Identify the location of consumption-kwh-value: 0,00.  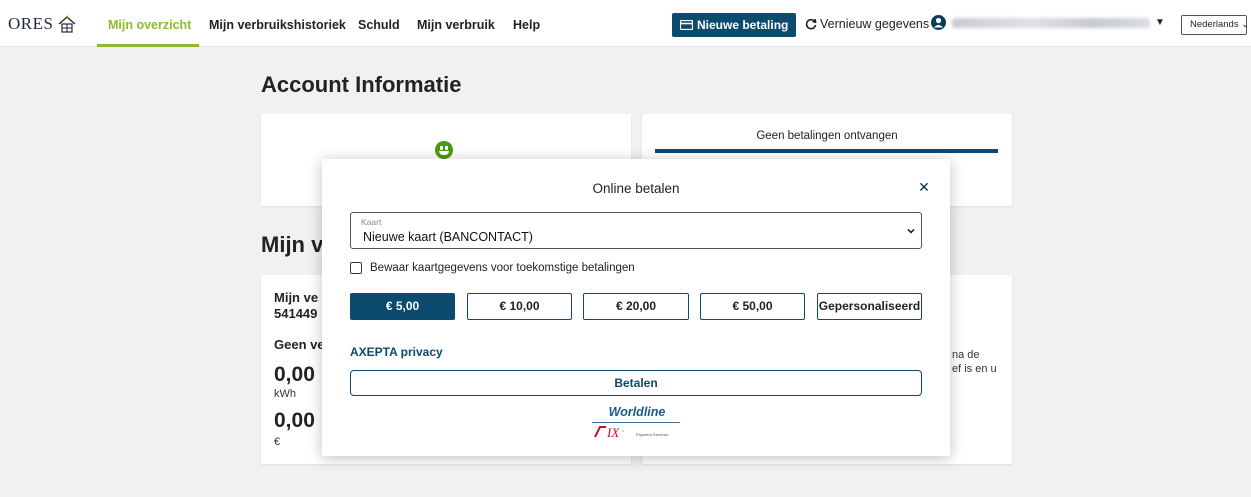
(294, 374).